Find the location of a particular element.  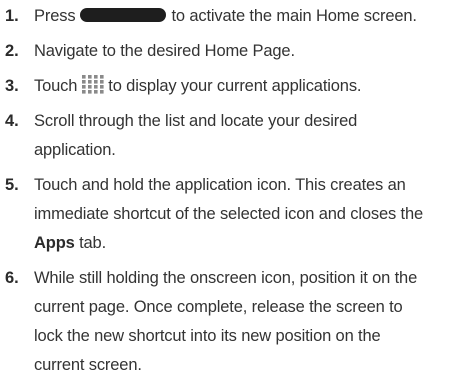

step-number: 3. is located at coordinates (12, 86).